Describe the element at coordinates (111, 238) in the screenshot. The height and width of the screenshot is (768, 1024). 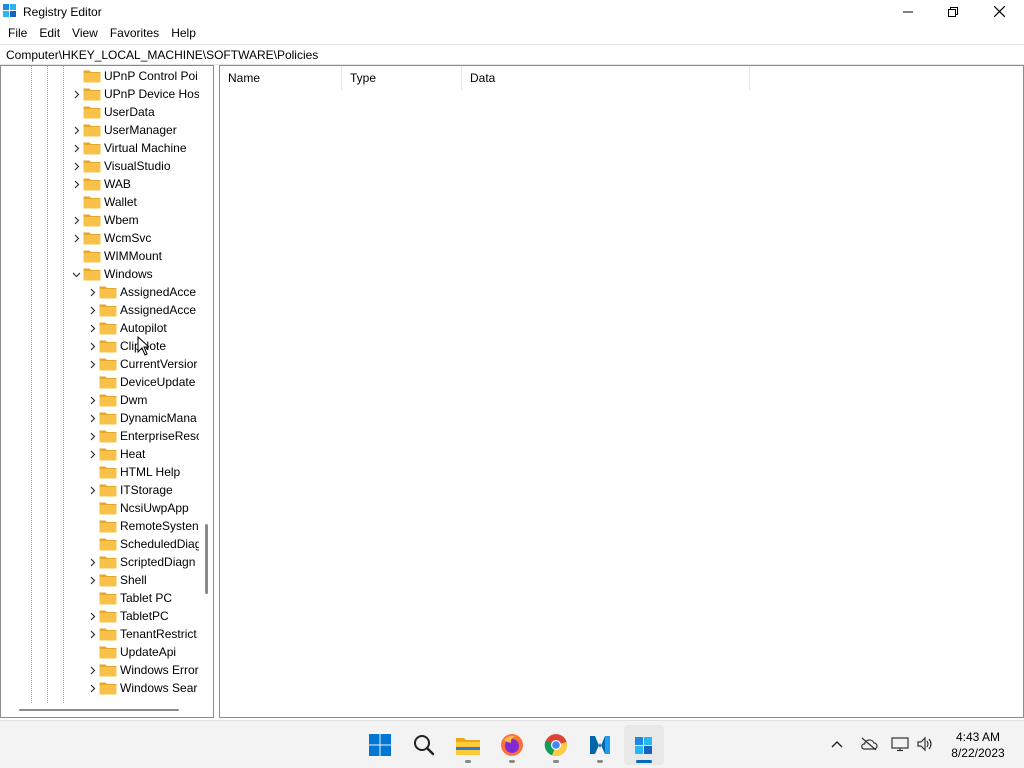
I see `tree-item: WcmSvc` at that location.